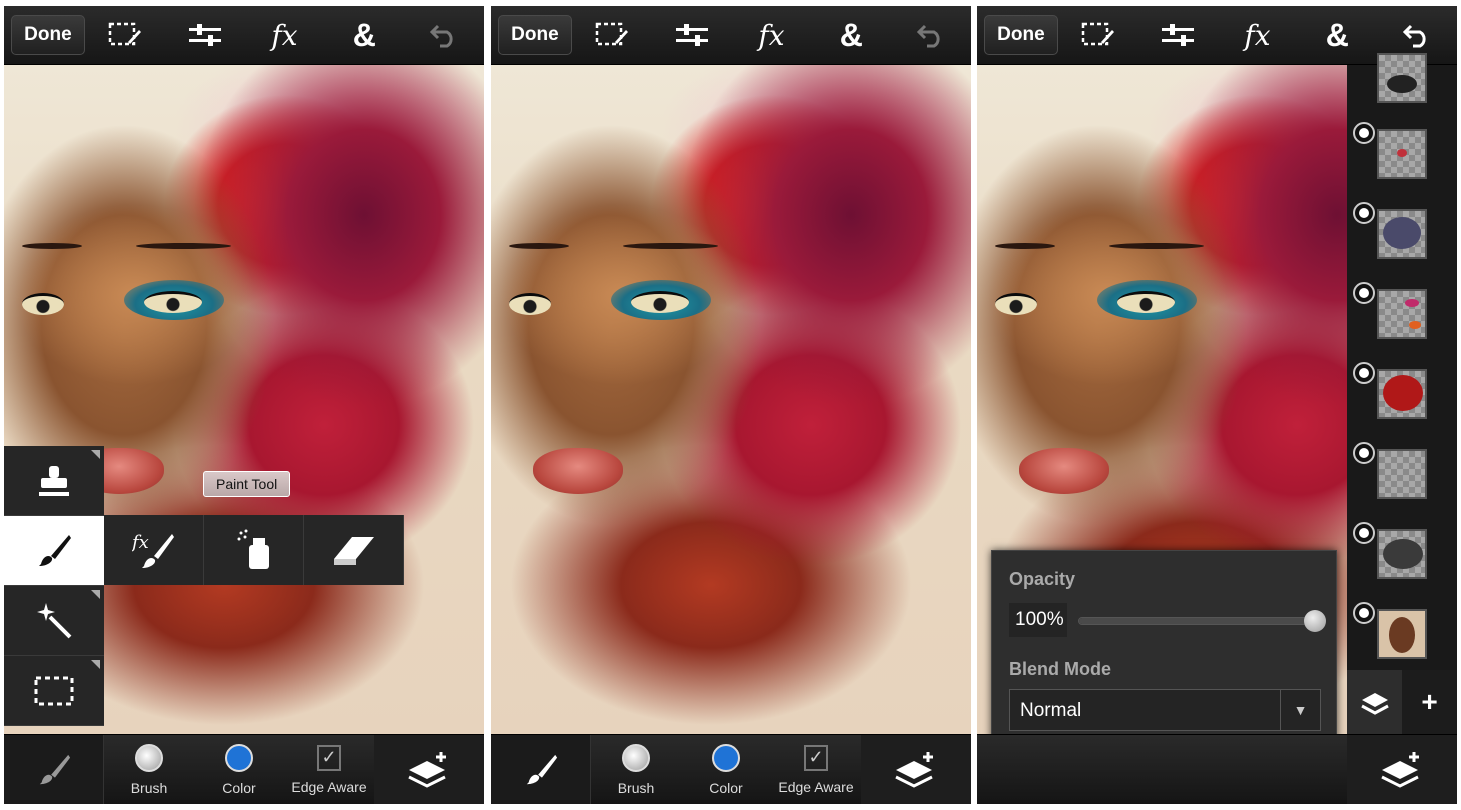  I want to click on blend-mode-select: Normal ▼, so click(1165, 710).